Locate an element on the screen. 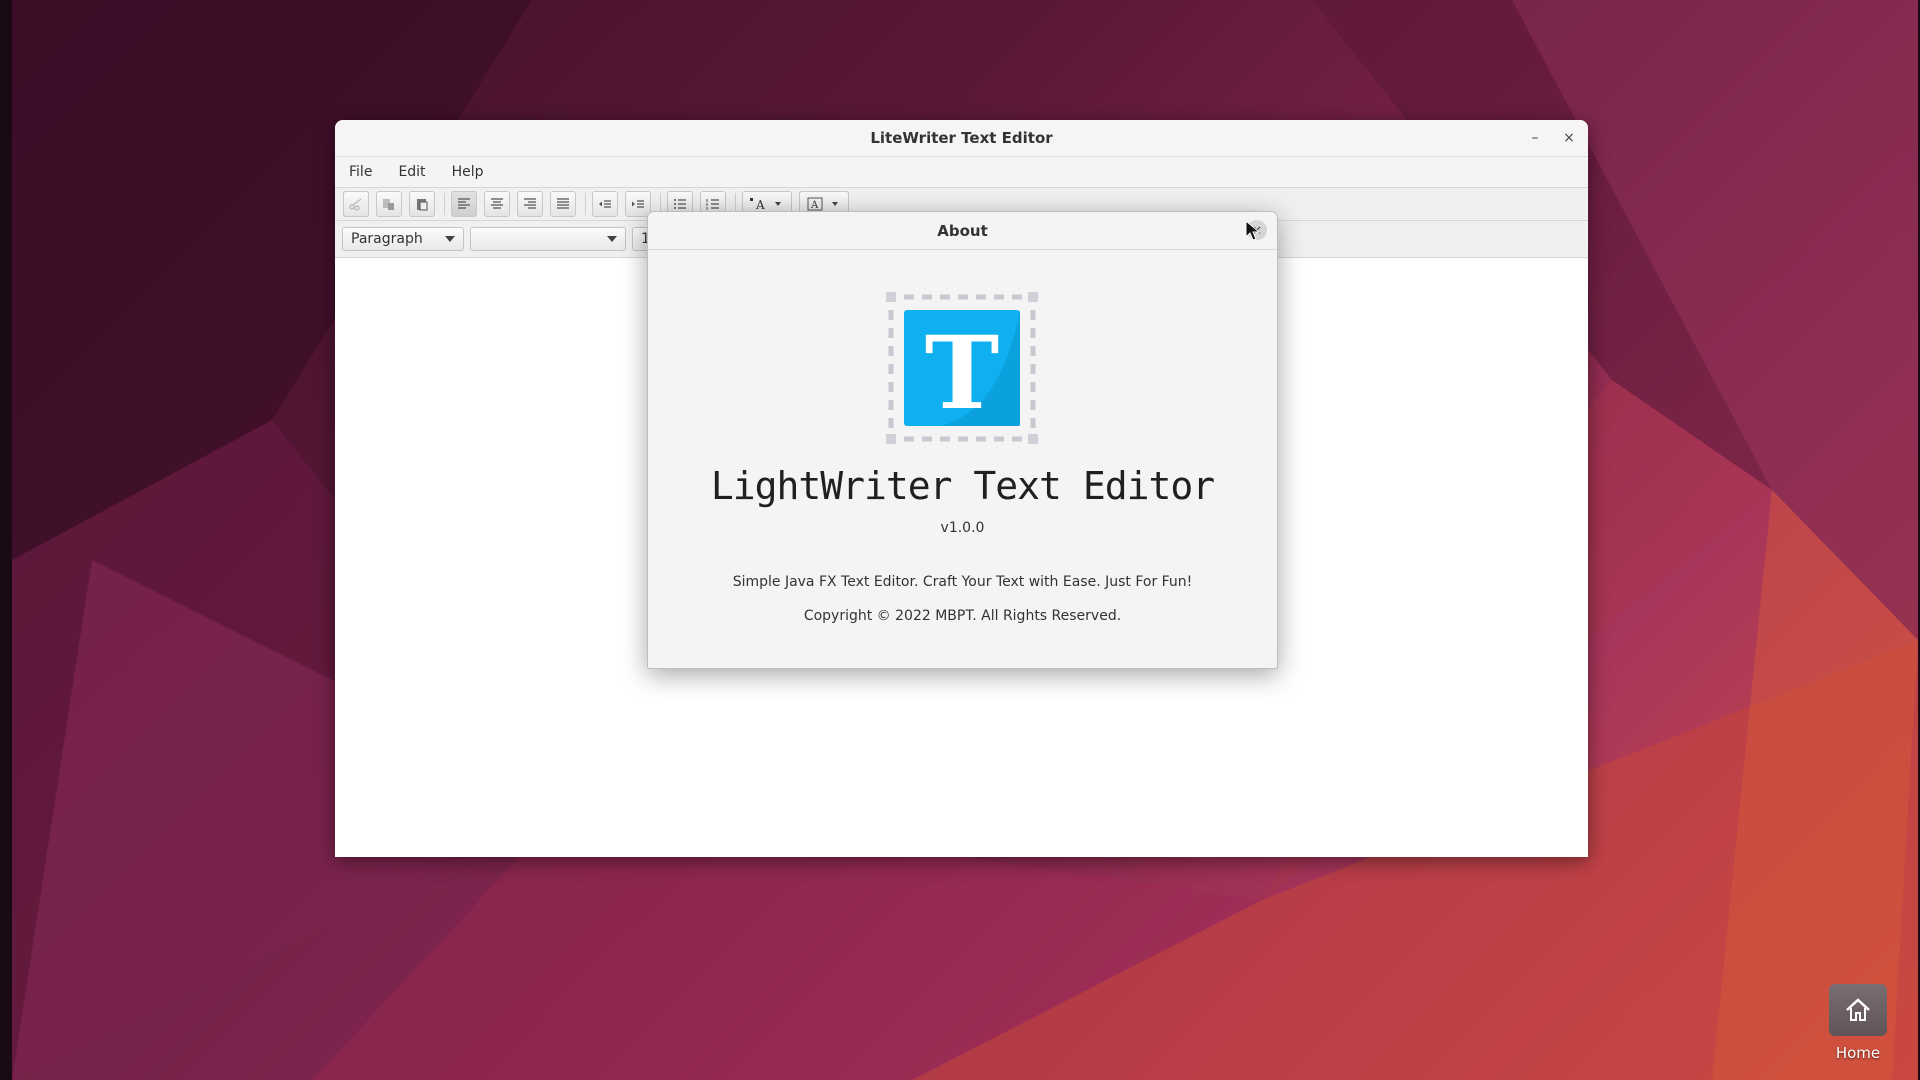 The height and width of the screenshot is (1080, 1920). home-folder-icon is located at coordinates (1858, 1010).